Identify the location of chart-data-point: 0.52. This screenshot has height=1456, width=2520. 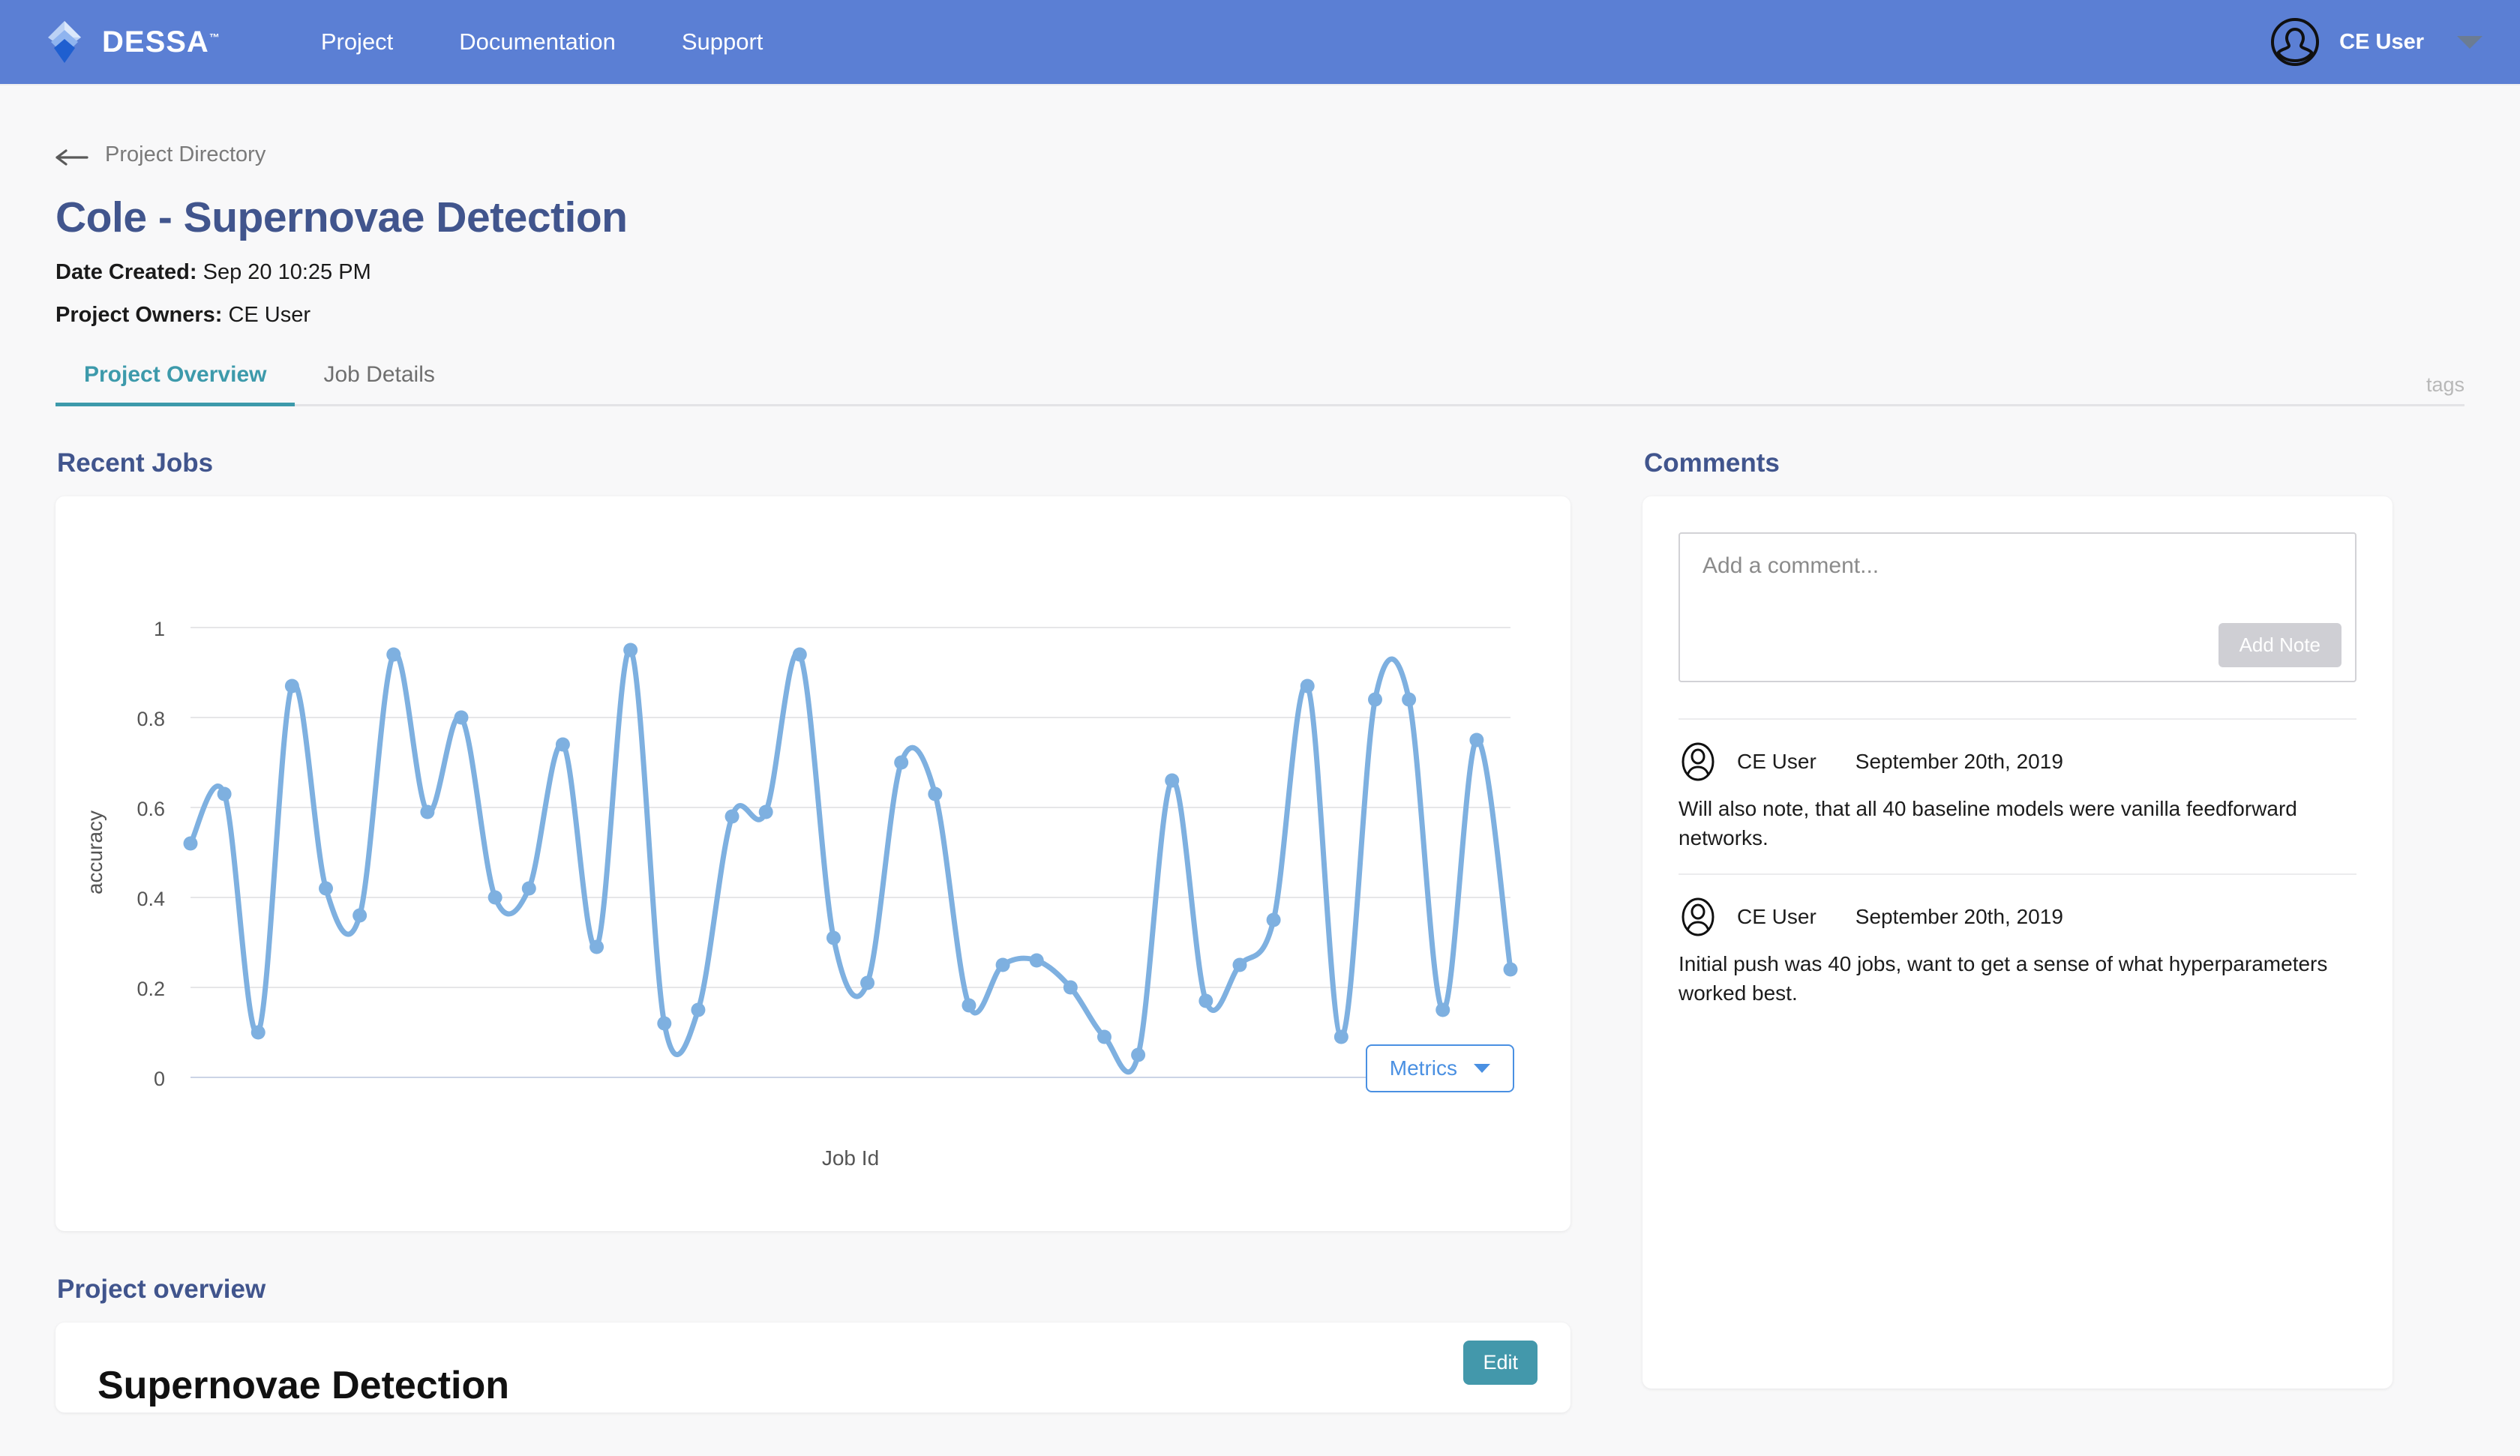
(190, 843).